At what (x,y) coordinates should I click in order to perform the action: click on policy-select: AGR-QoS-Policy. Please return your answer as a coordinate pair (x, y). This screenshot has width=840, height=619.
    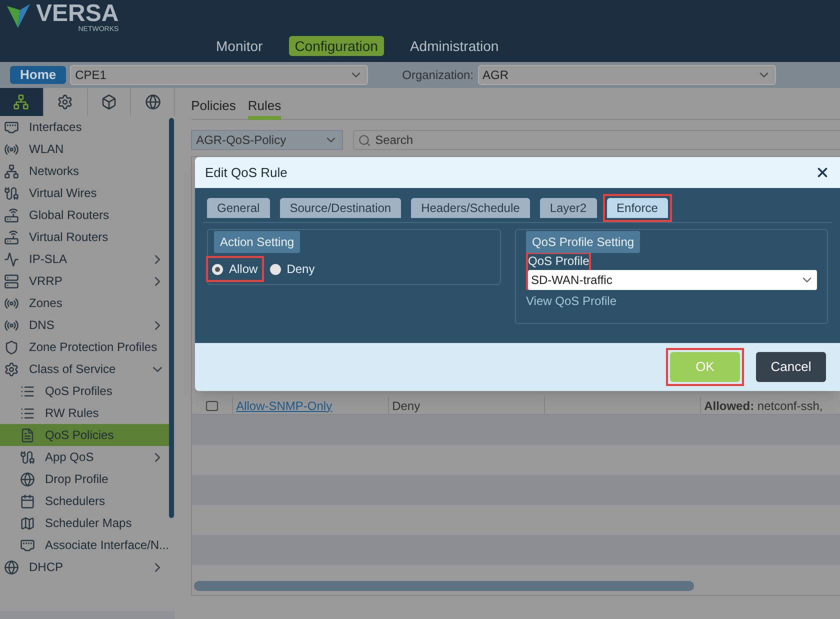
    Looking at the image, I should click on (267, 140).